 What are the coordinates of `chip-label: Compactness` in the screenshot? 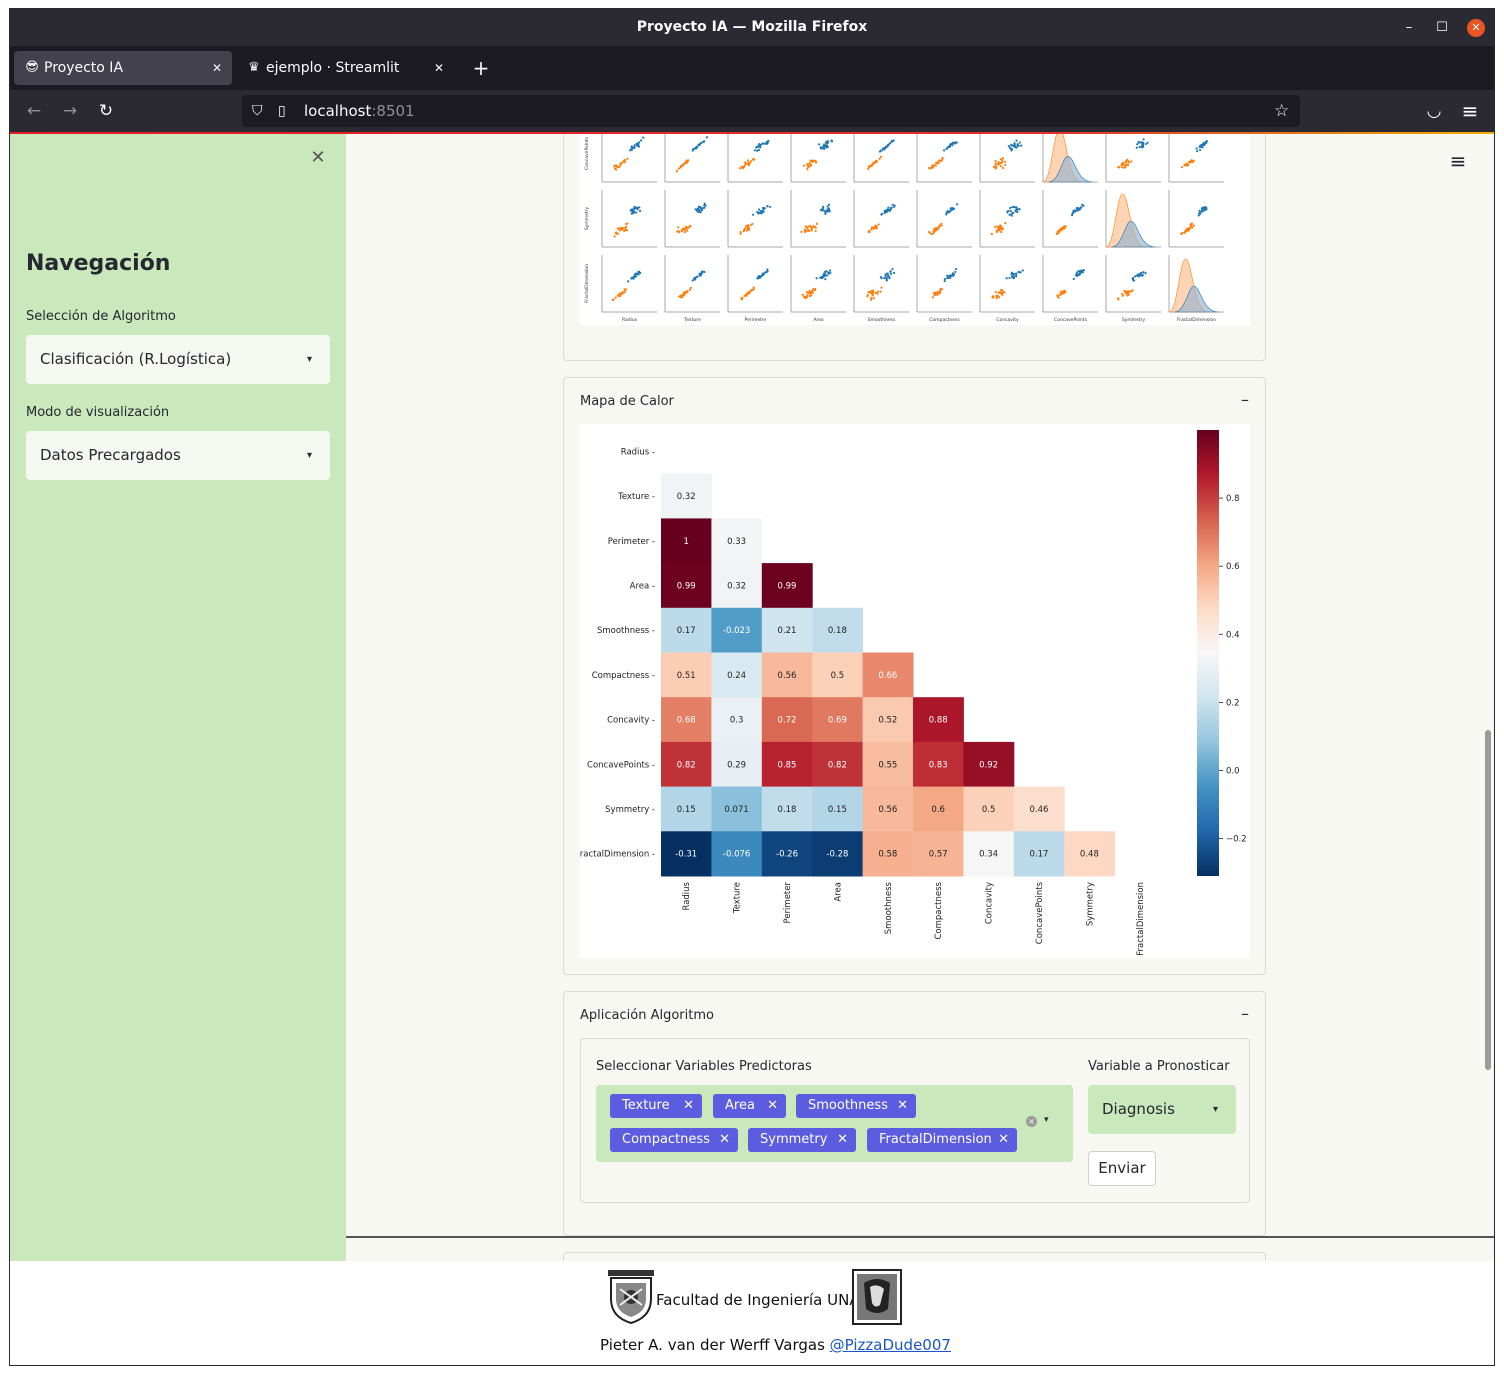 It's located at (666, 1139).